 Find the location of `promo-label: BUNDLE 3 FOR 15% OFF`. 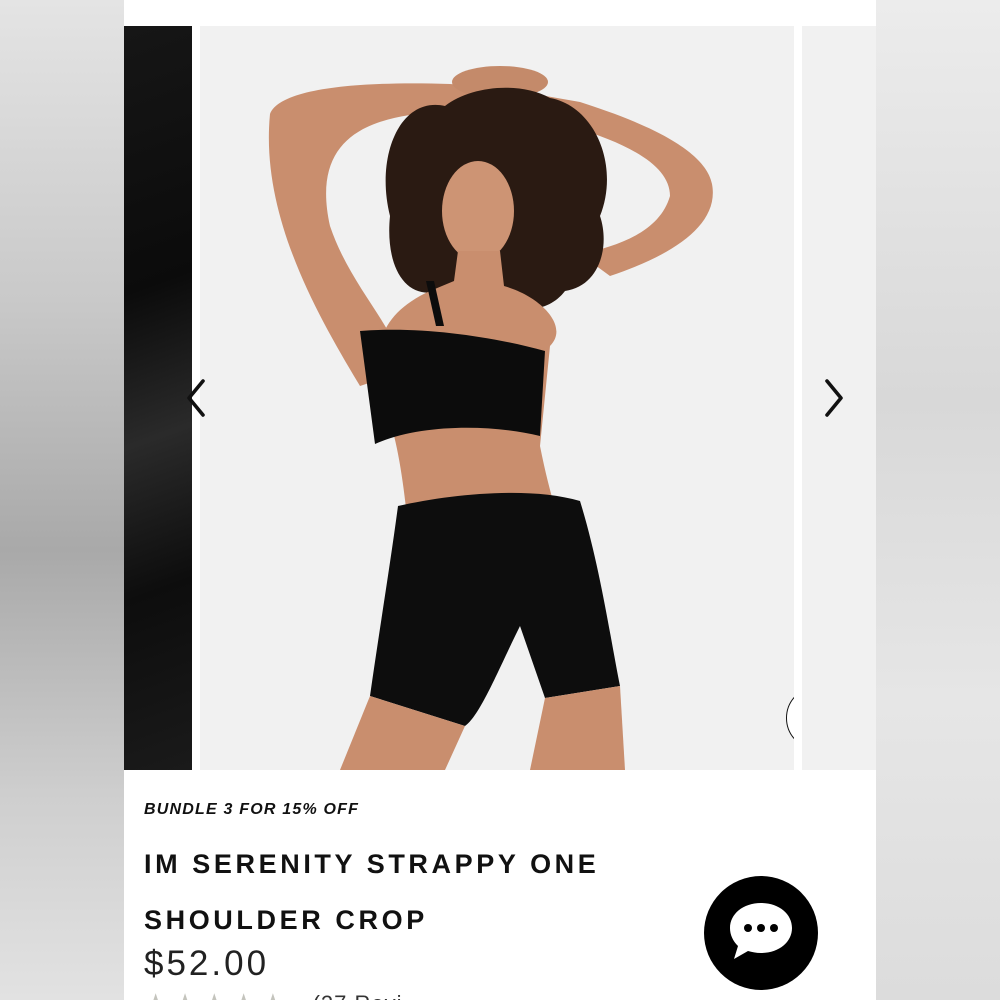

promo-label: BUNDLE 3 FOR 15% OFF is located at coordinates (252, 809).